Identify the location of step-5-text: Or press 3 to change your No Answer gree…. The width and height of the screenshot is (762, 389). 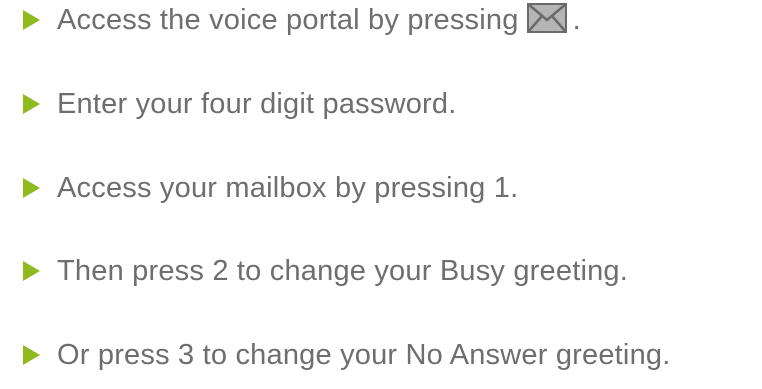
(364, 355).